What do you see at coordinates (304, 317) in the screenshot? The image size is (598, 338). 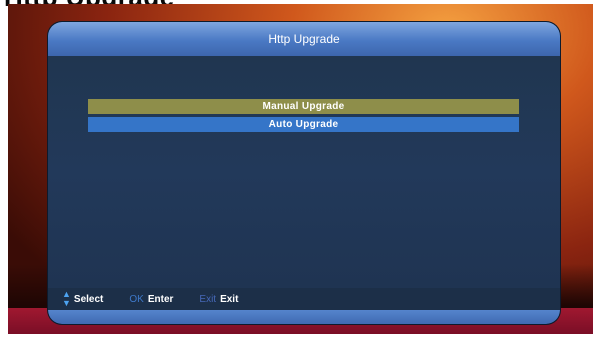 I see `dialog-bottom-bar` at bounding box center [304, 317].